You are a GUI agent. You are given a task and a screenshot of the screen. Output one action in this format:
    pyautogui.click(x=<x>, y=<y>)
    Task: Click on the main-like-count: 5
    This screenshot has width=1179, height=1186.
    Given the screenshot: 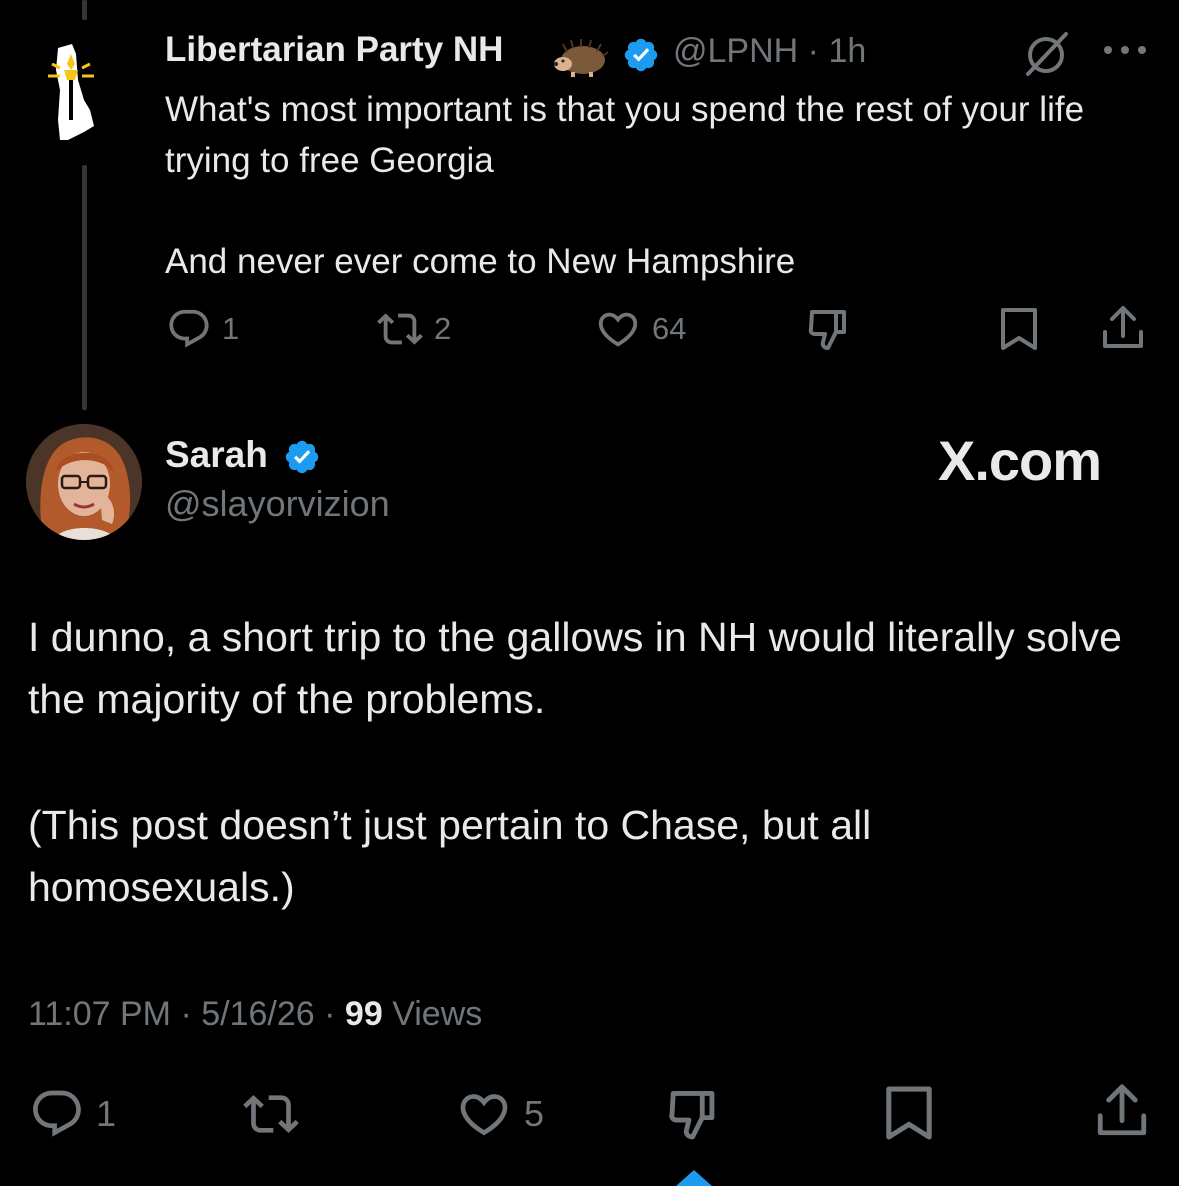 What is the action you would take?
    pyautogui.click(x=534, y=1113)
    